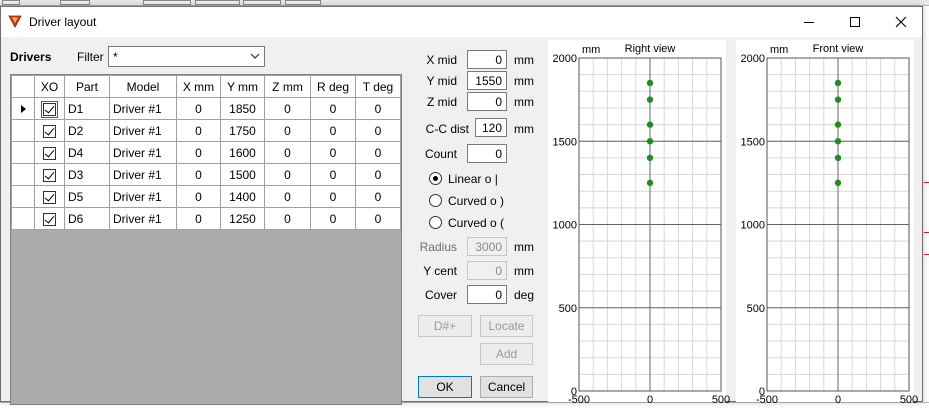 The image size is (929, 413). What do you see at coordinates (143, 86) in the screenshot?
I see `column-header-model: Model` at bounding box center [143, 86].